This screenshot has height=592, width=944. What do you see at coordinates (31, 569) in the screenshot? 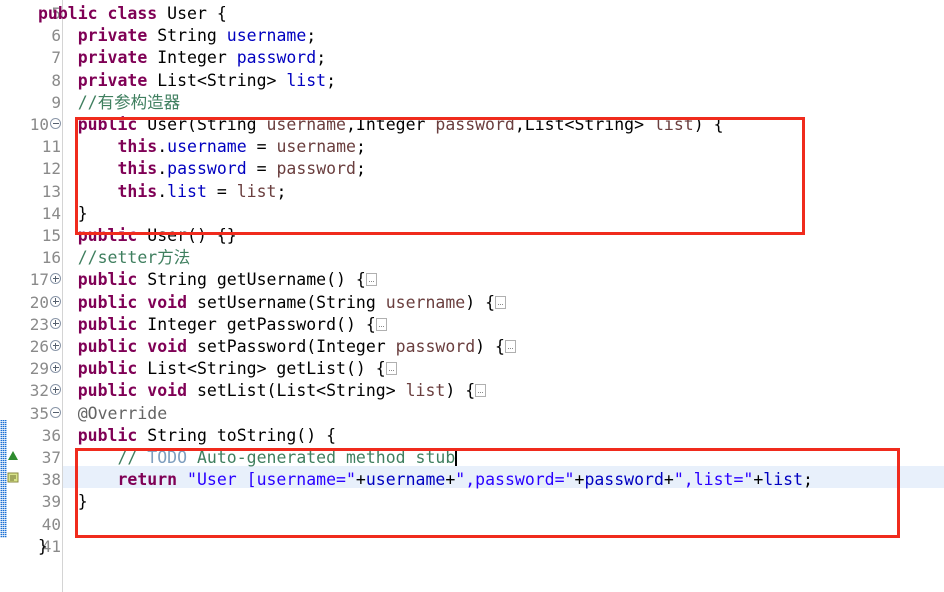
I see `gutter-line` at bounding box center [31, 569].